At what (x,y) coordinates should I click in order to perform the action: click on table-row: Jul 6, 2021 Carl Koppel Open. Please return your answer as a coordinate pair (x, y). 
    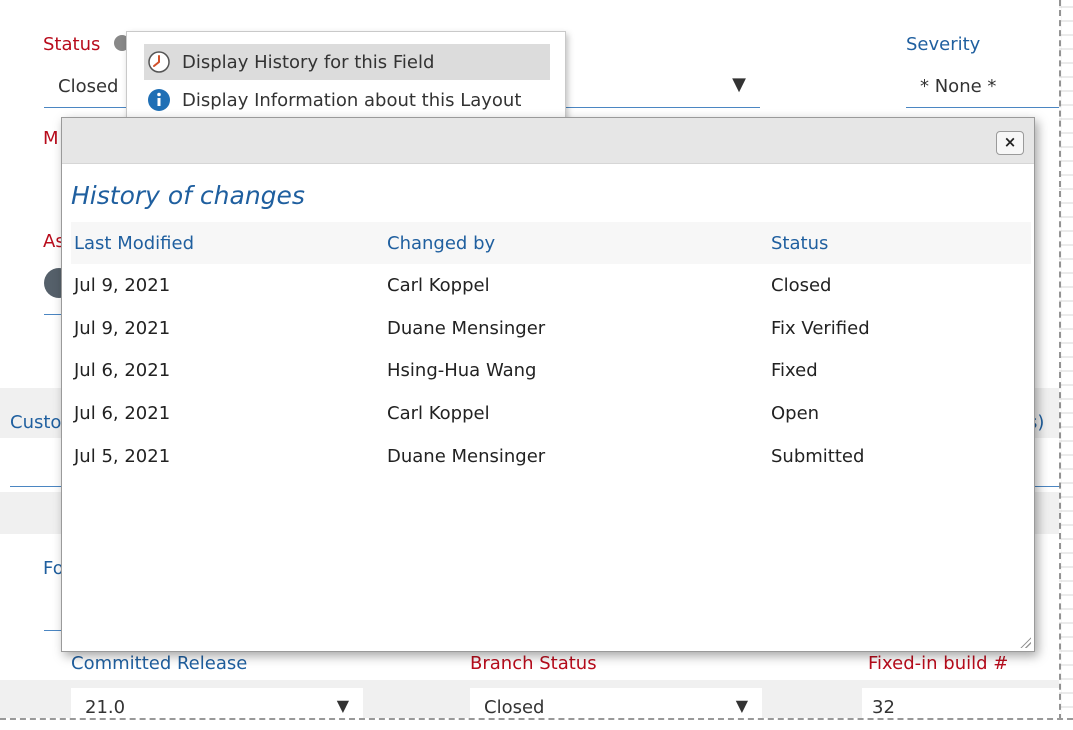
    Looking at the image, I should click on (551, 413).